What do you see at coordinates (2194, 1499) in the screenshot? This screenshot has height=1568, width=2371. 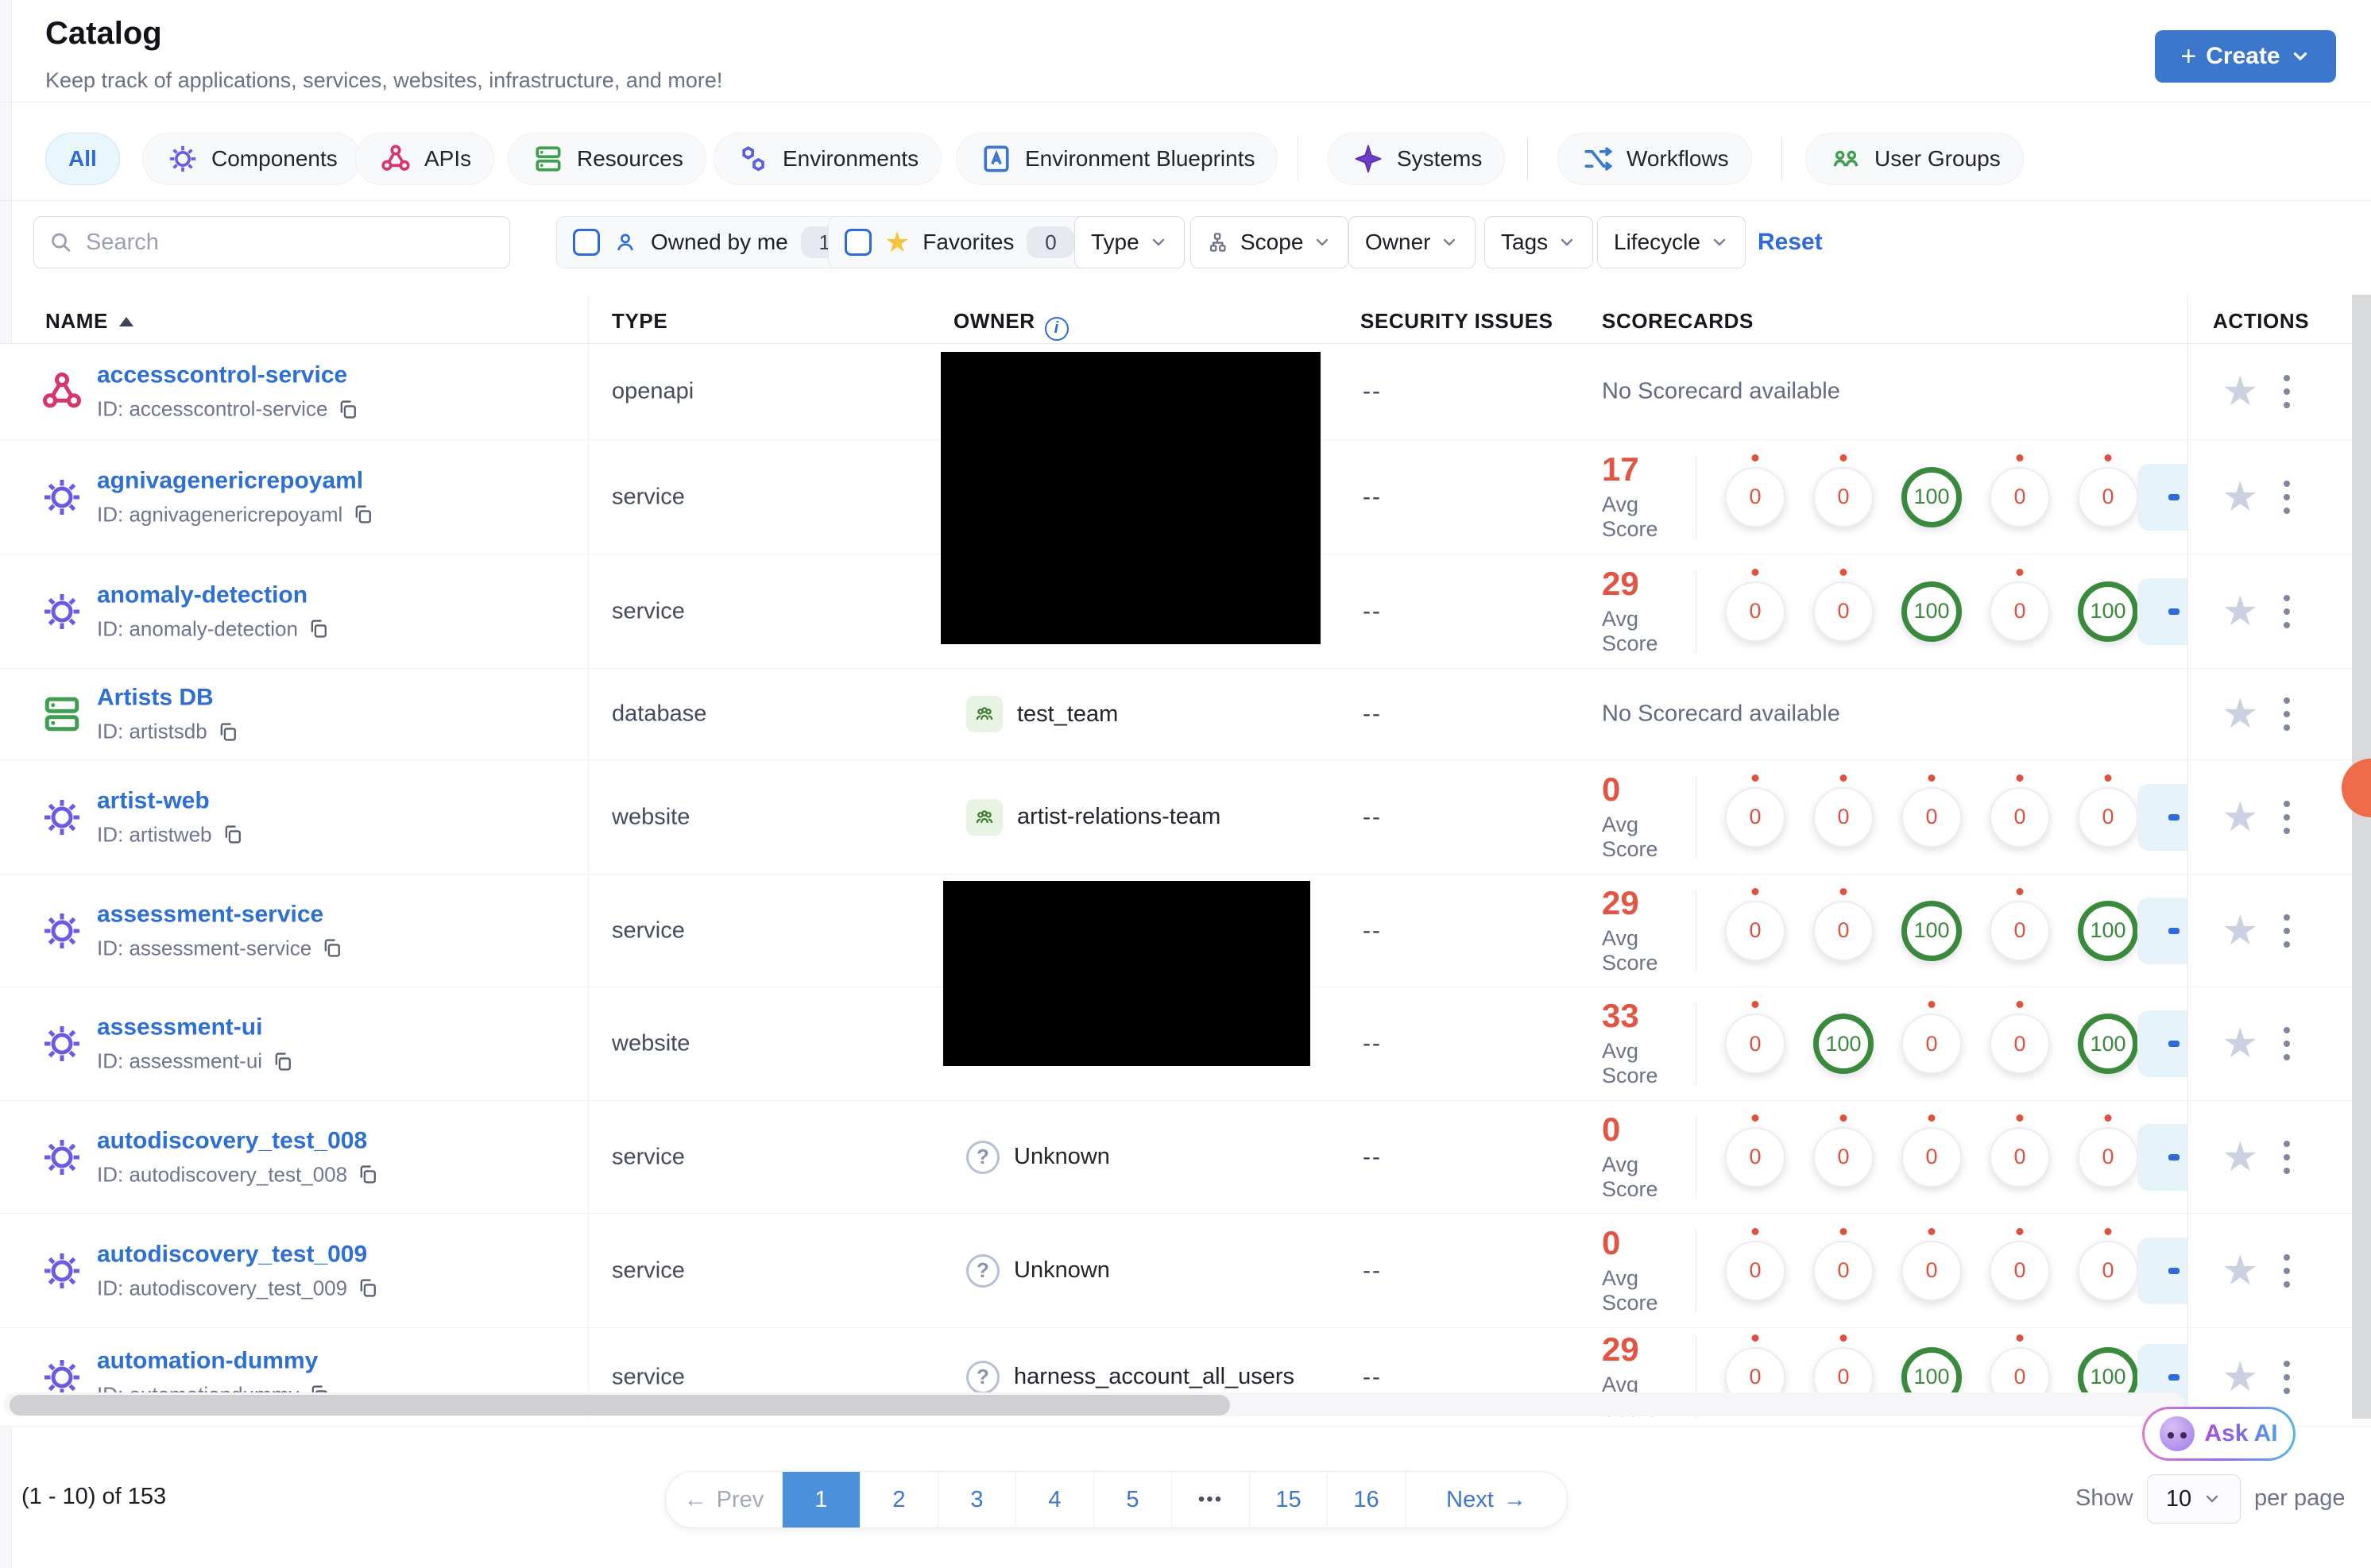 I see `page-size-select: 10` at bounding box center [2194, 1499].